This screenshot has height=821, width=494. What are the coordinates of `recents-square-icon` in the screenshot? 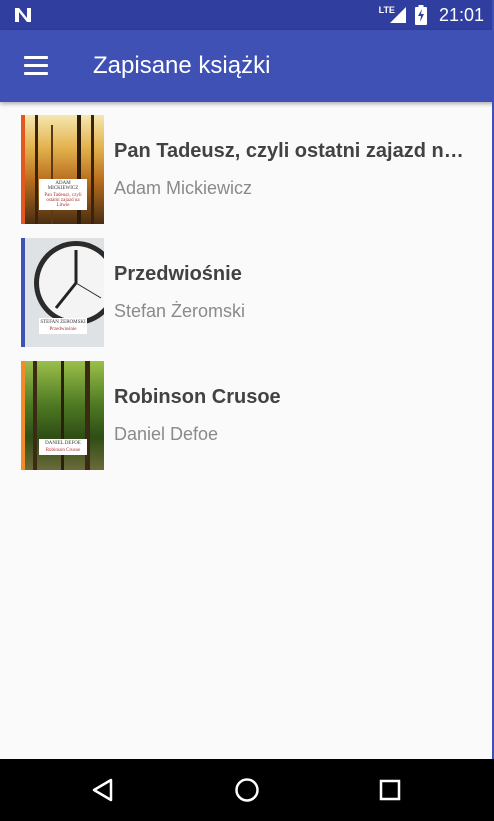 It's located at (390, 790).